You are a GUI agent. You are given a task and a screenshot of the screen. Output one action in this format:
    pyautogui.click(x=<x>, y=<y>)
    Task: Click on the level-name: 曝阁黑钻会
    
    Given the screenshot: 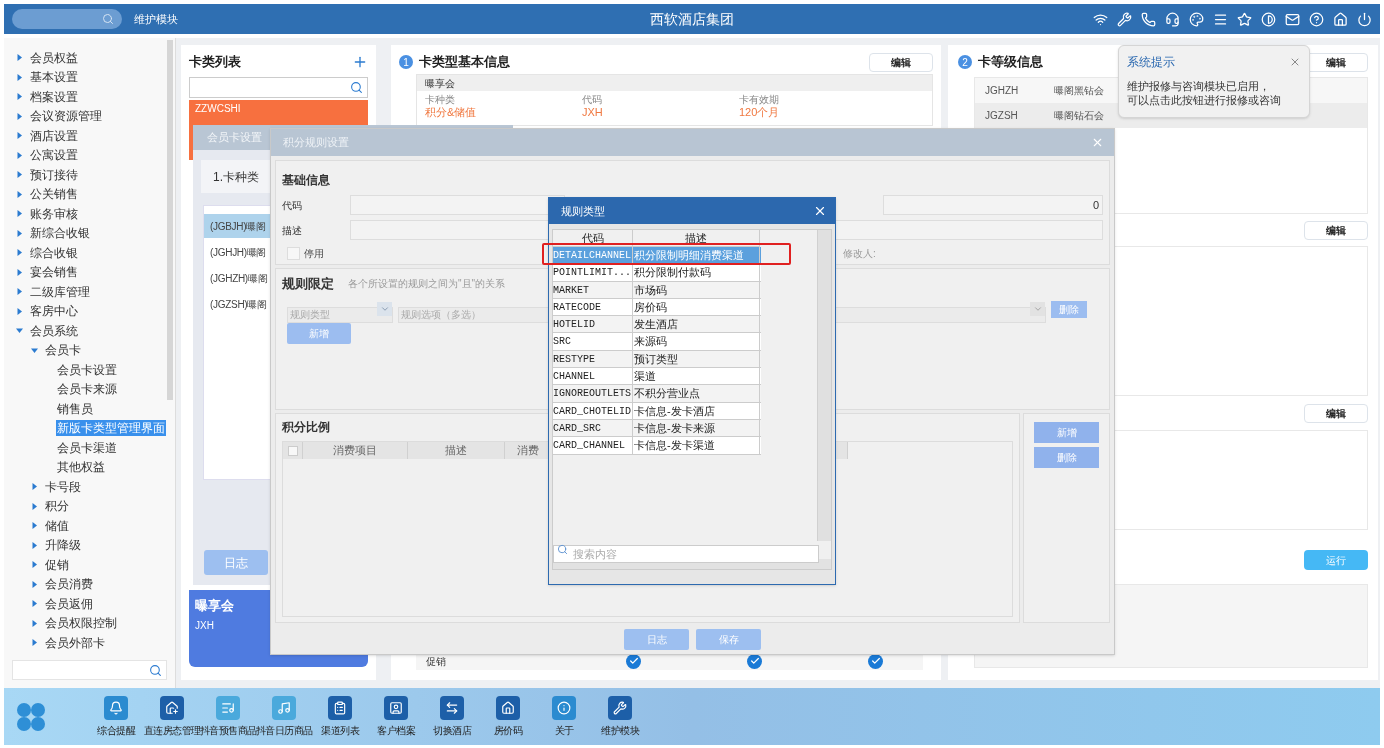 What is the action you would take?
    pyautogui.click(x=1079, y=91)
    